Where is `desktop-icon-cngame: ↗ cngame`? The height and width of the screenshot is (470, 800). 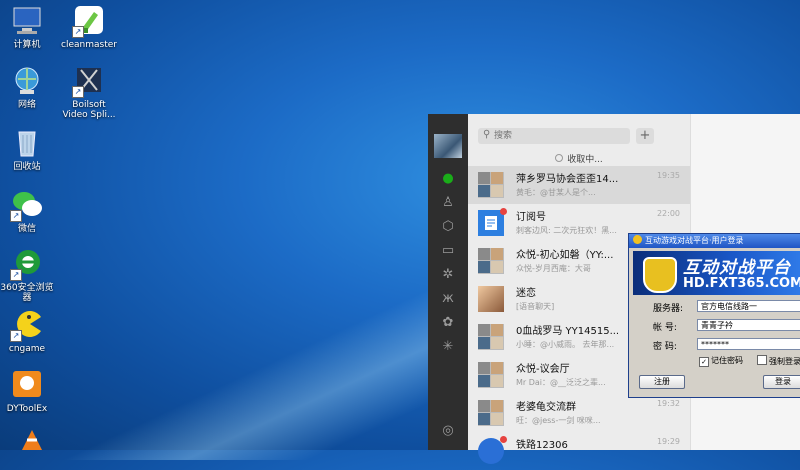
desktop-icon-cngame: ↗ cngame is located at coordinates (31, 331).